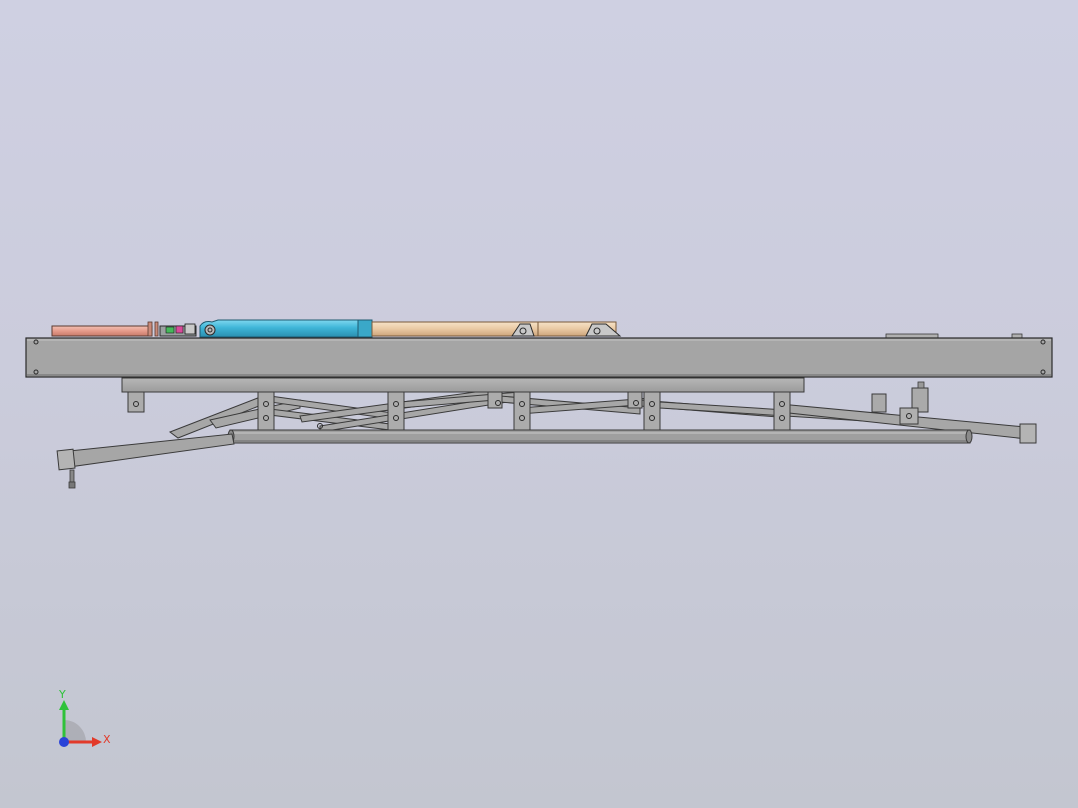 The width and height of the screenshot is (1078, 808). Describe the element at coordinates (178, 330) in the screenshot. I see `actuator-connector` at that location.